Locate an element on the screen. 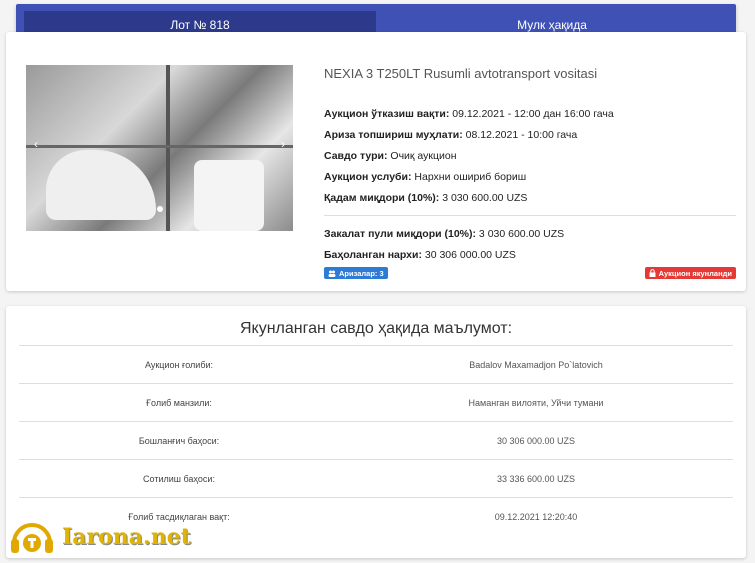 The height and width of the screenshot is (563, 755). carousel-prev-icon: ‹ is located at coordinates (36, 144).